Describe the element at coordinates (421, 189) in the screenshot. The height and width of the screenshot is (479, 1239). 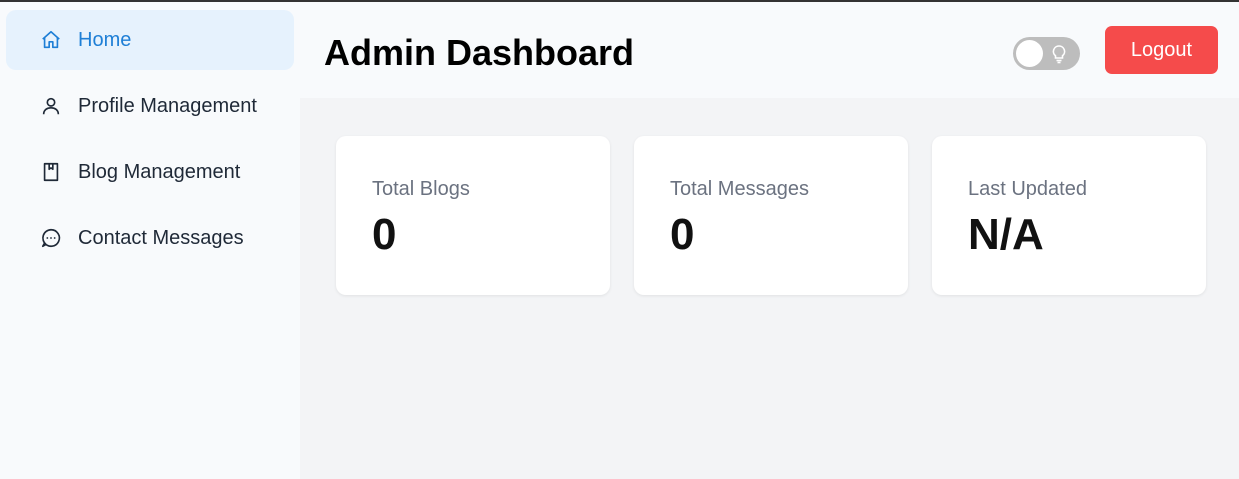
I see `stat-label: Total Blogs` at that location.